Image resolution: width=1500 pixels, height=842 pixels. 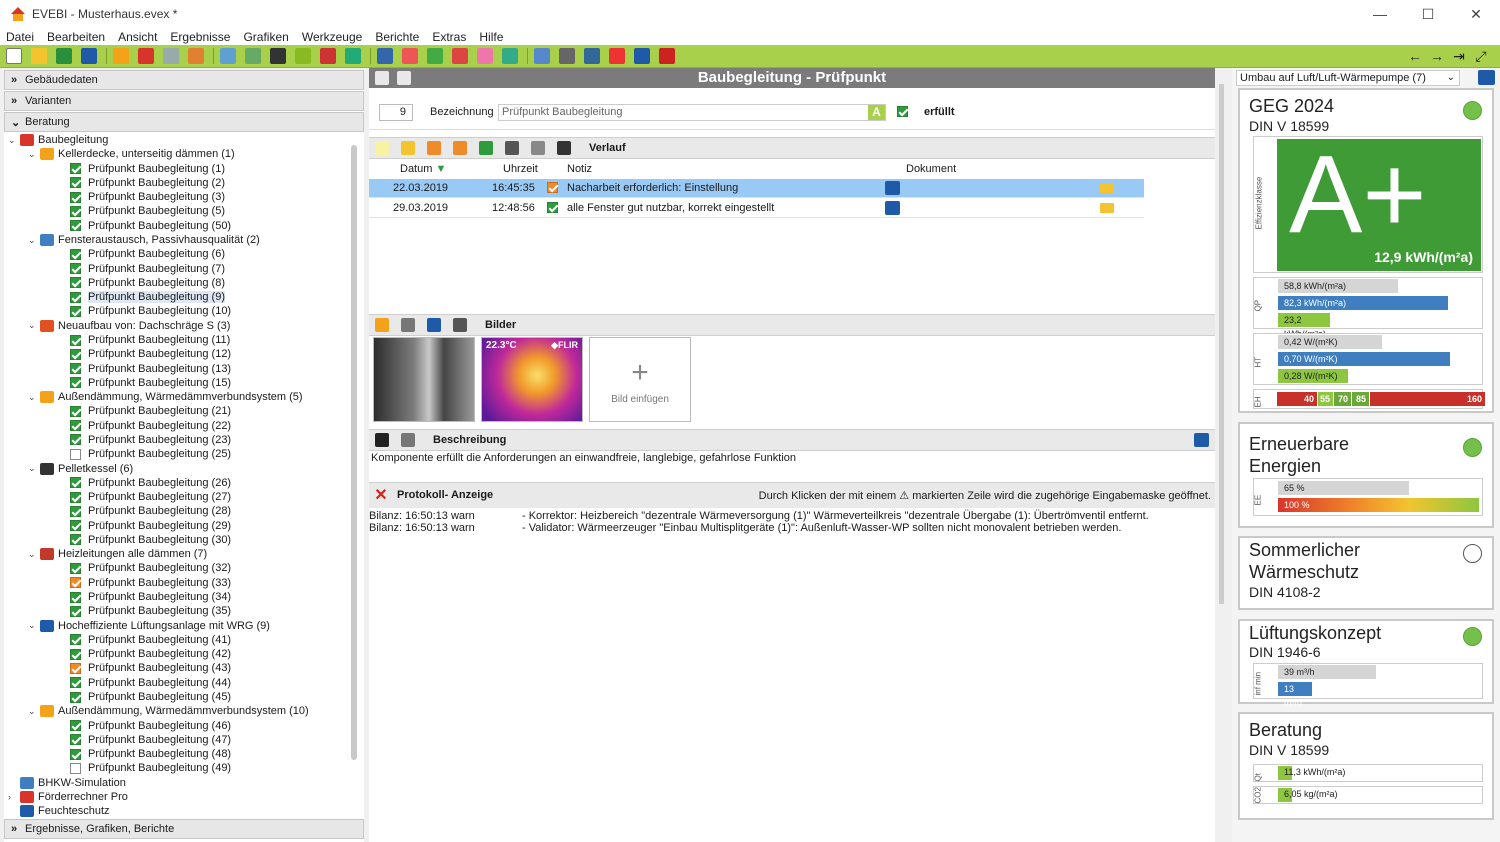 What do you see at coordinates (68, 797) in the screenshot?
I see `tree-item-group: › Förderrechner Pro` at bounding box center [68, 797].